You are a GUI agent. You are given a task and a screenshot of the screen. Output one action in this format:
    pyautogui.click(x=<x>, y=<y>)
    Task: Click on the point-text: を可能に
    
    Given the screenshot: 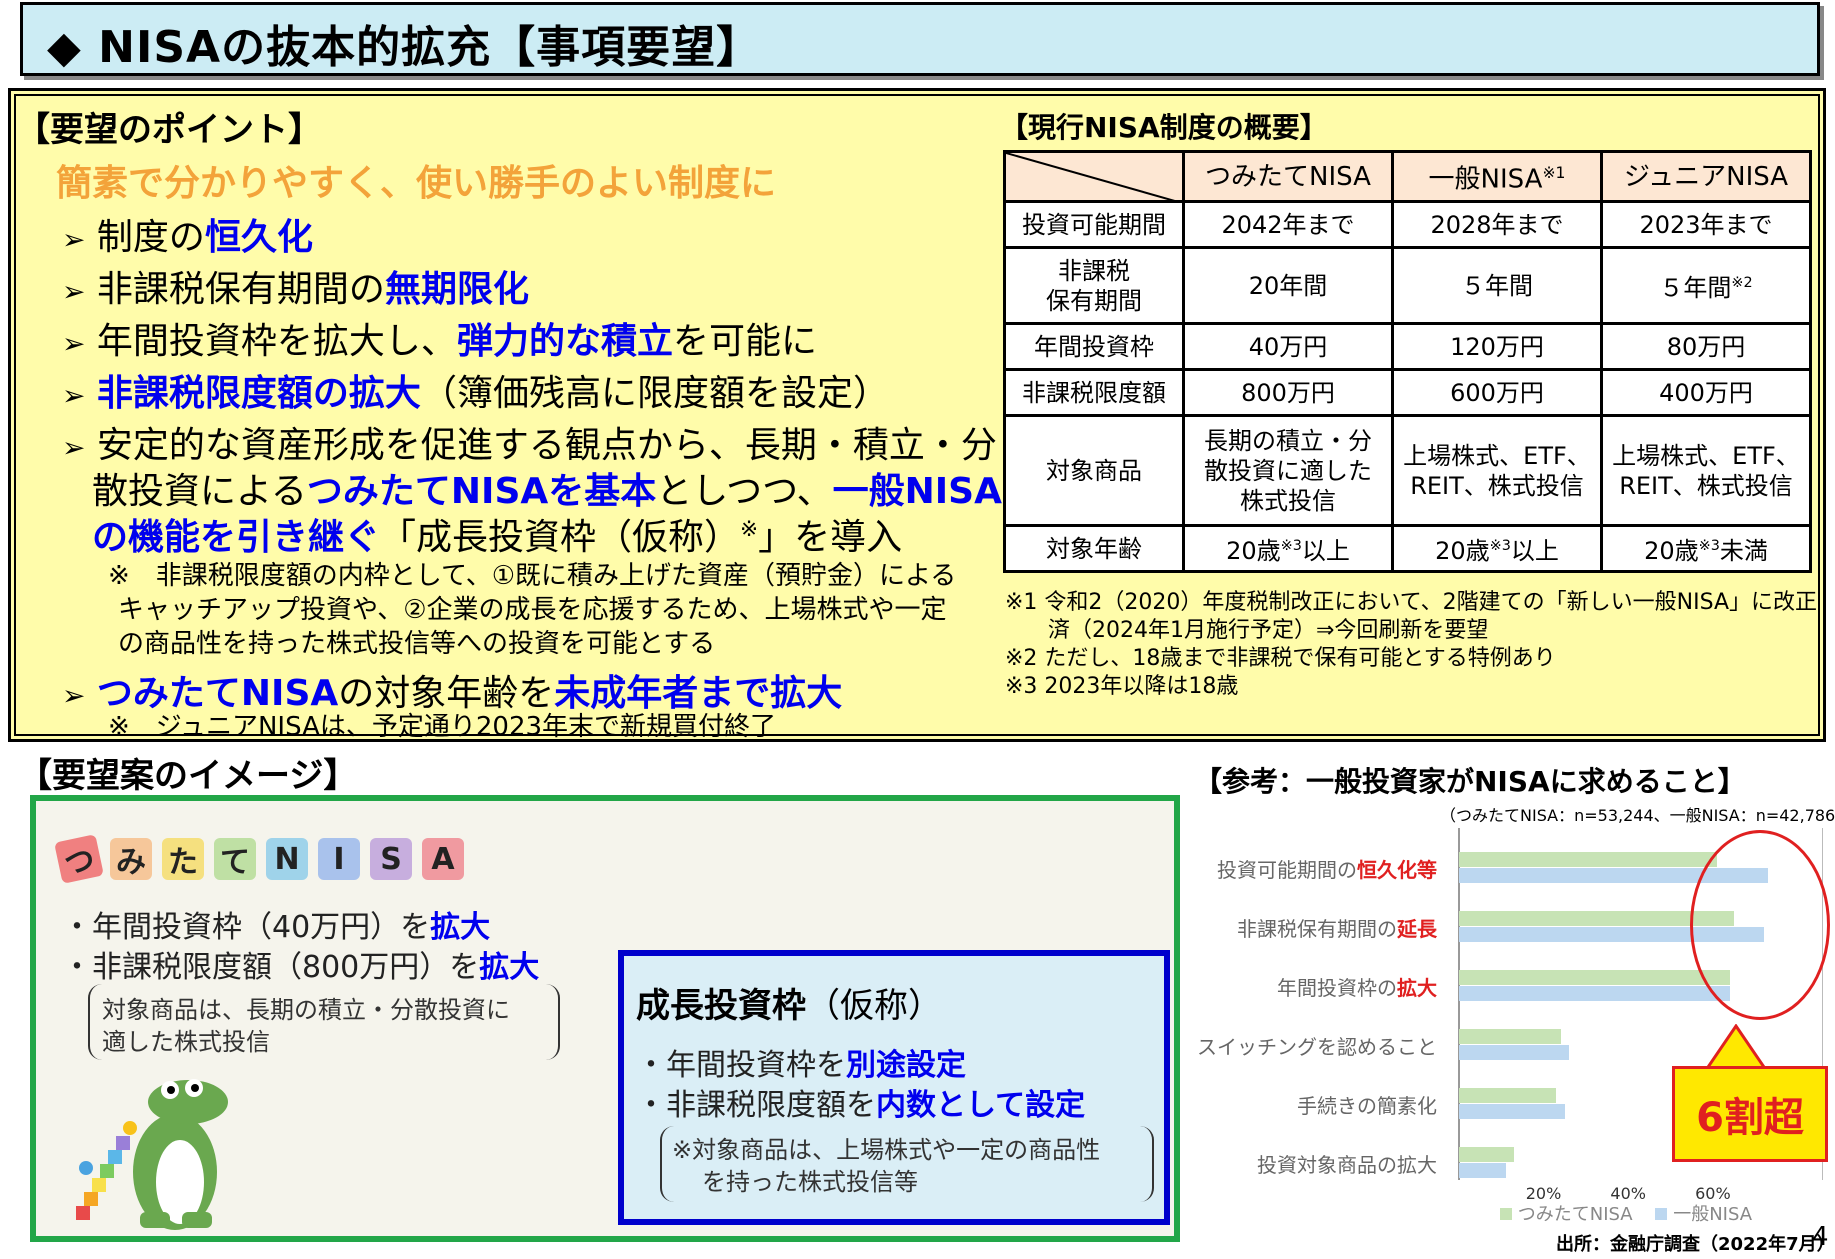 What is the action you would take?
    pyautogui.click(x=744, y=341)
    